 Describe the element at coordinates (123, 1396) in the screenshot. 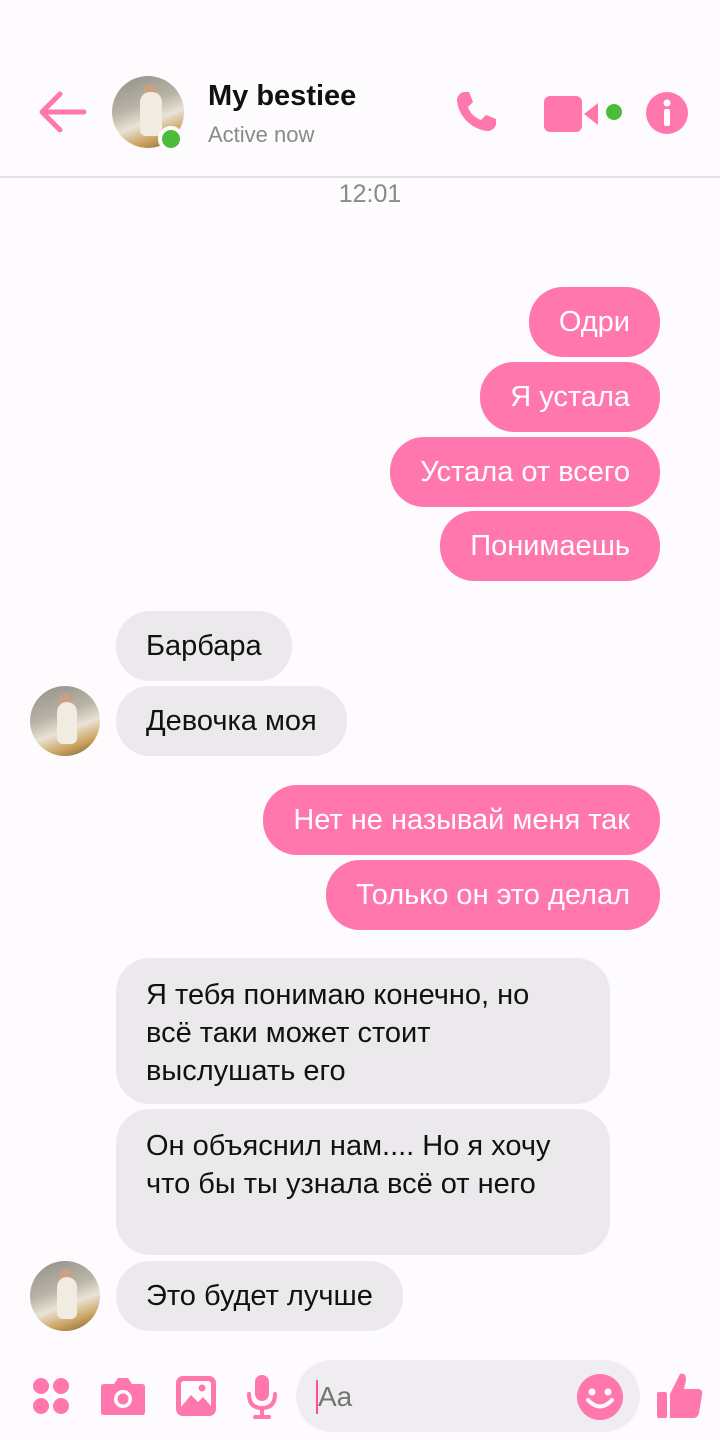

I see `camera-icon` at that location.